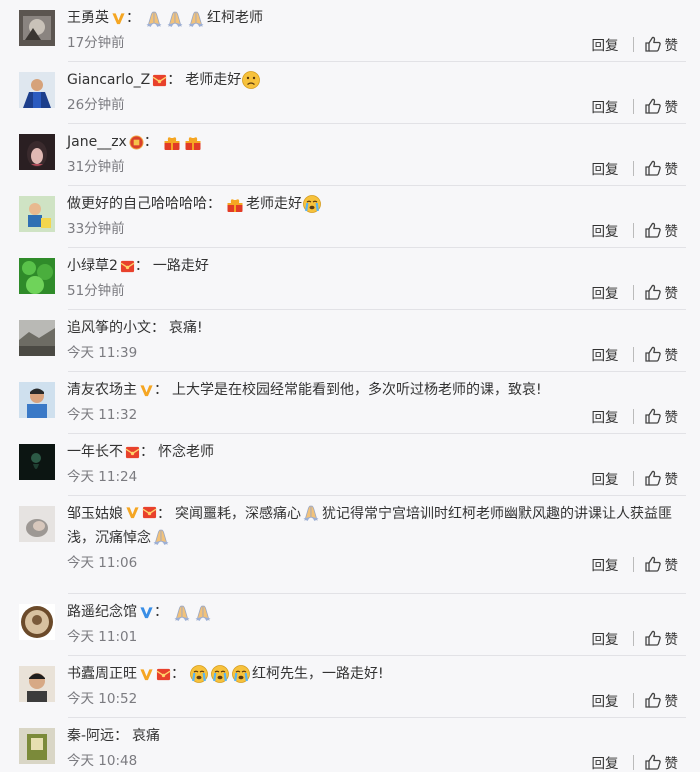 Image resolution: width=700 pixels, height=772 pixels. I want to click on username: 追风筝的小文, so click(109, 328).